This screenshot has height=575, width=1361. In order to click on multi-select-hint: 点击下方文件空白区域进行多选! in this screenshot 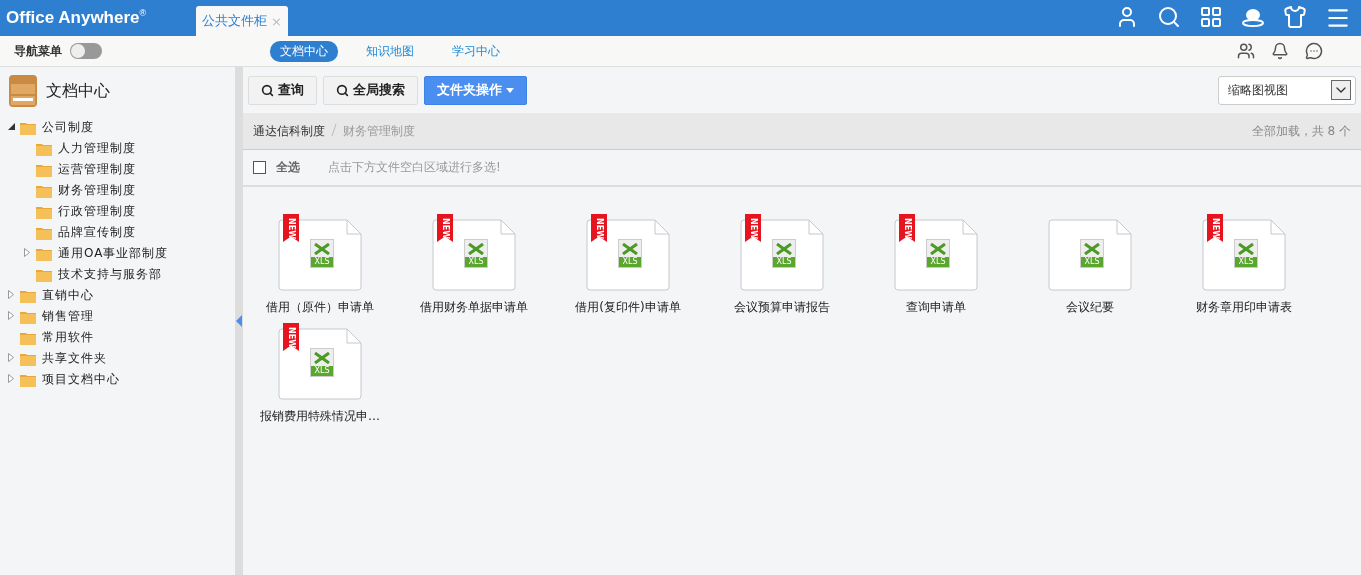, I will do `click(414, 167)`.